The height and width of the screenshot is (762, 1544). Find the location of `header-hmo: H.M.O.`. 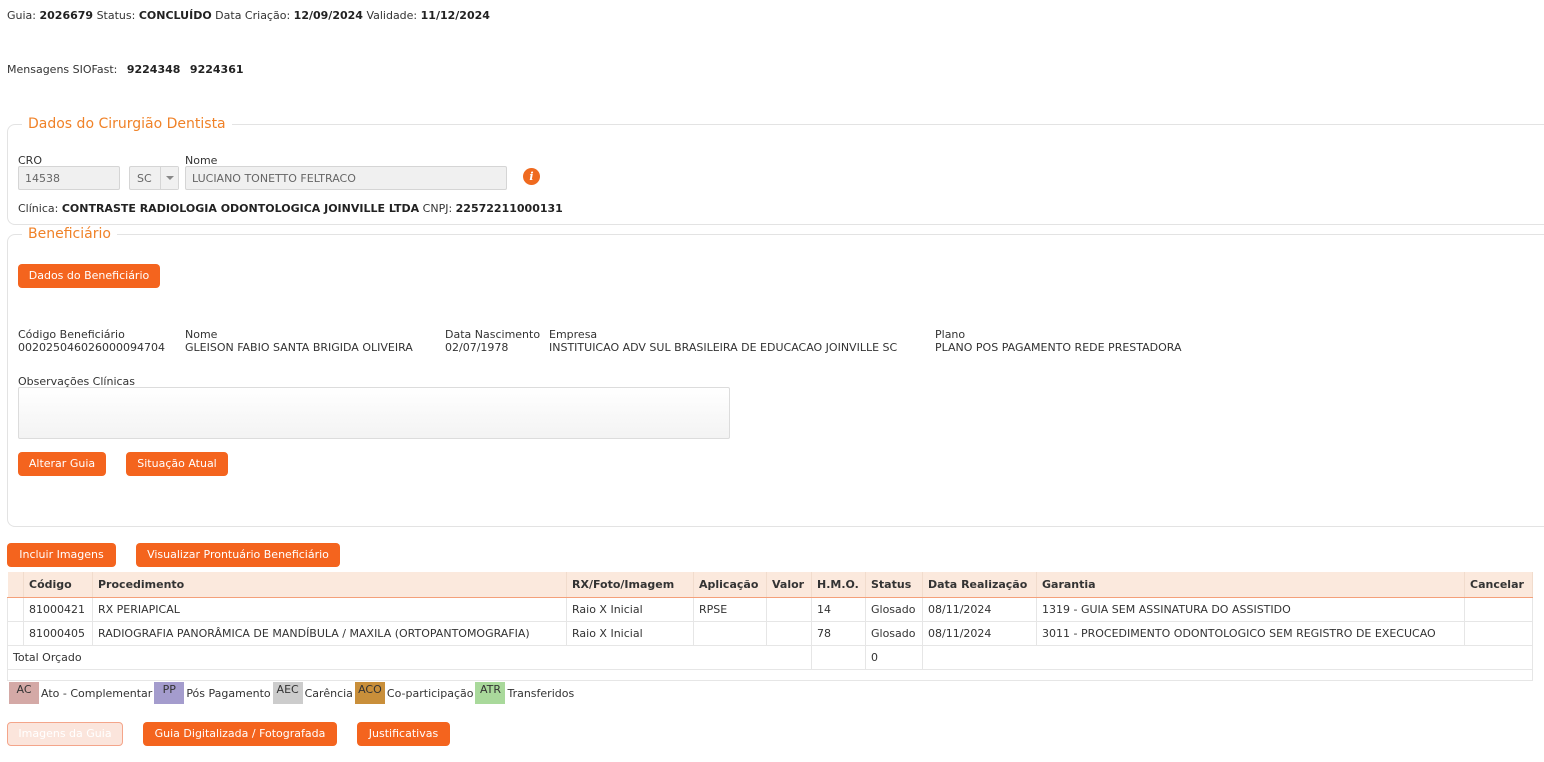

header-hmo: H.M.O. is located at coordinates (838, 585).